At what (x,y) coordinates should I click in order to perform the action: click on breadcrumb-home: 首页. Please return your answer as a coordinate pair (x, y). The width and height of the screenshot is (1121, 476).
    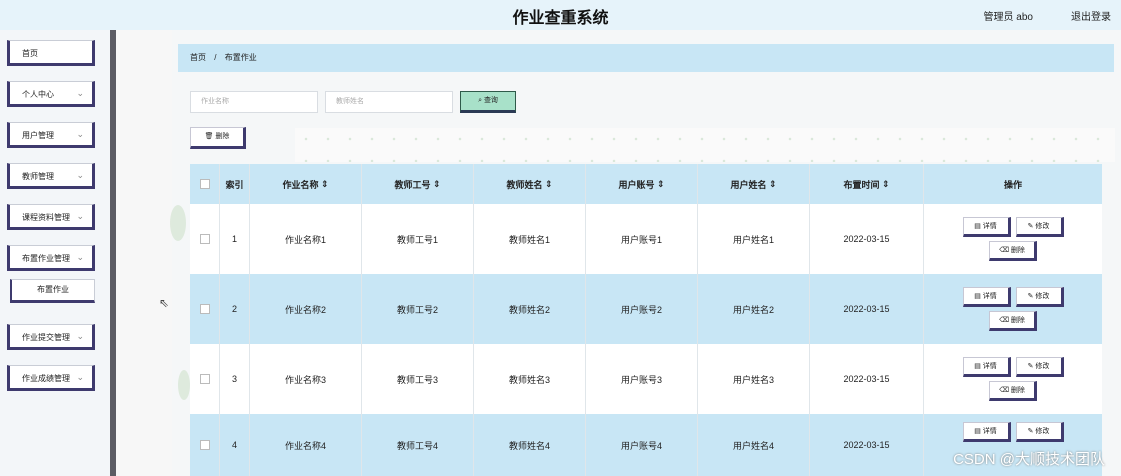
    Looking at the image, I should click on (198, 58).